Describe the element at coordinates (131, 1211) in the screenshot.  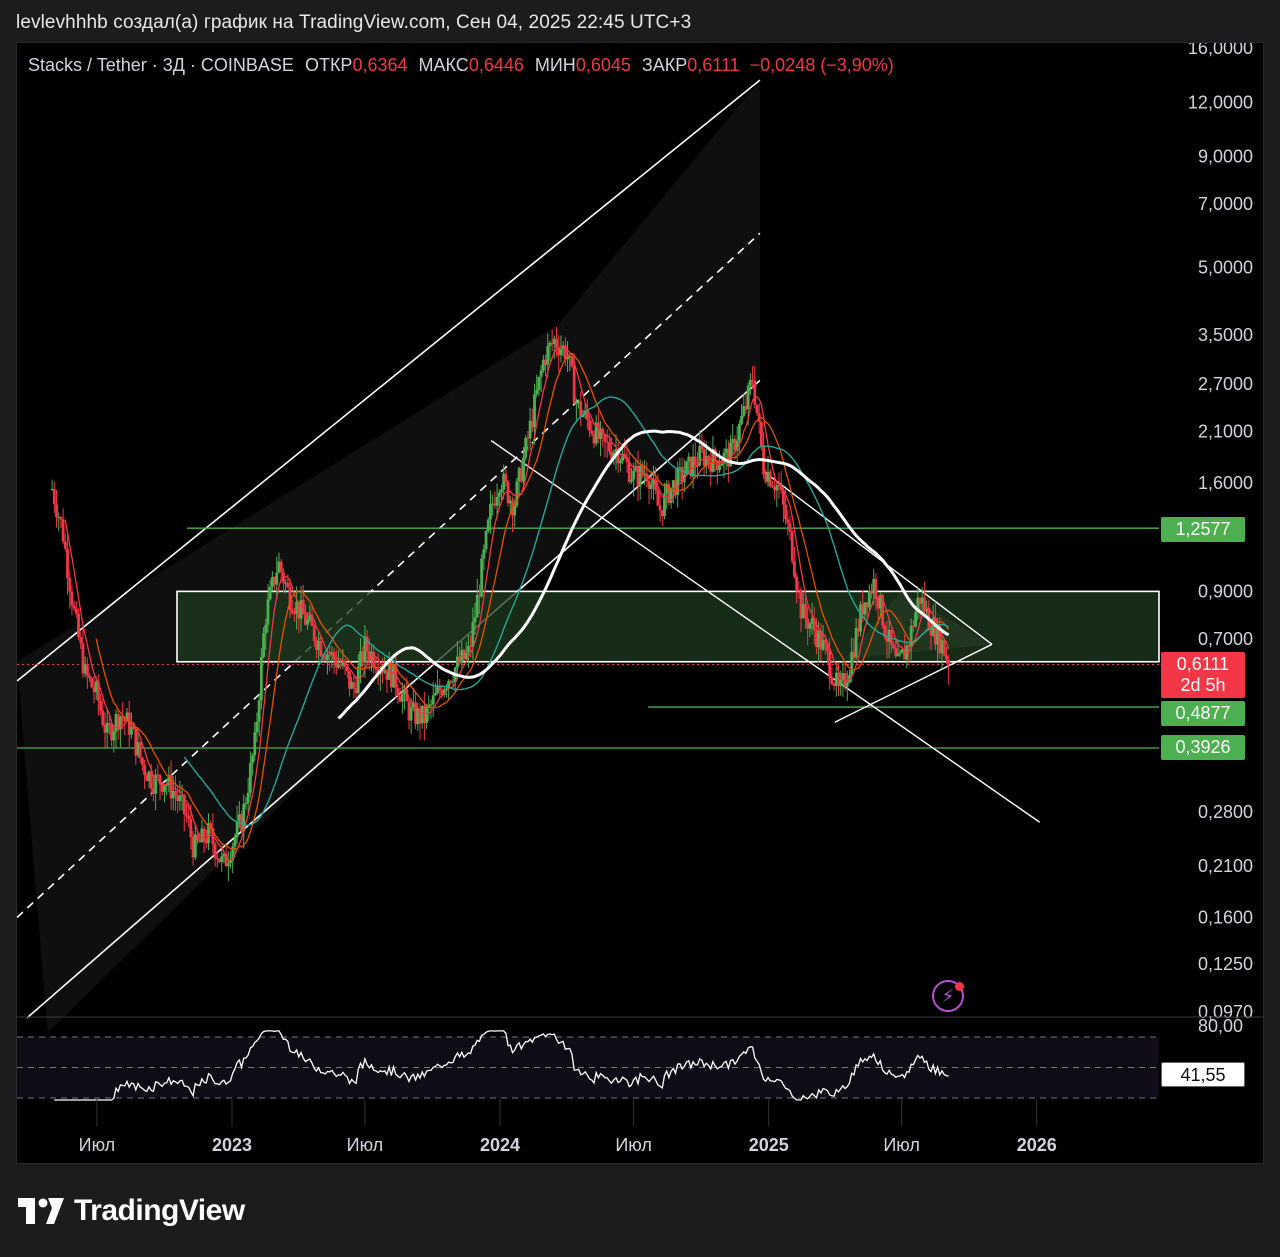
I see `tradingview-logo: TradingView` at that location.